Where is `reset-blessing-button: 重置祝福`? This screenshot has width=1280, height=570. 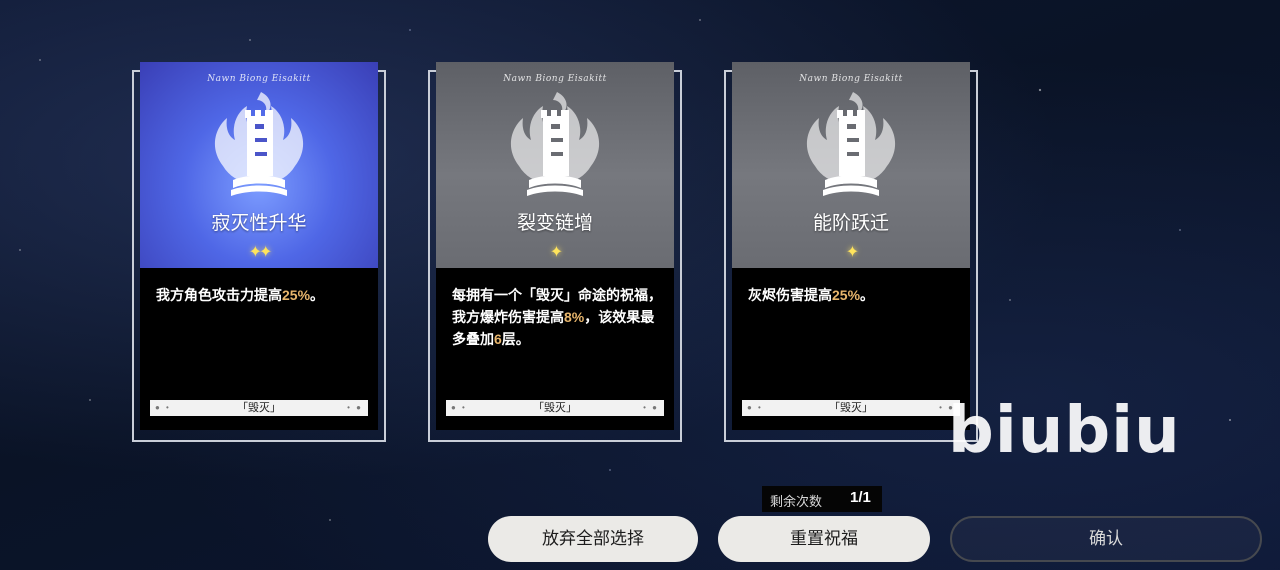 reset-blessing-button: 重置祝福 is located at coordinates (824, 539).